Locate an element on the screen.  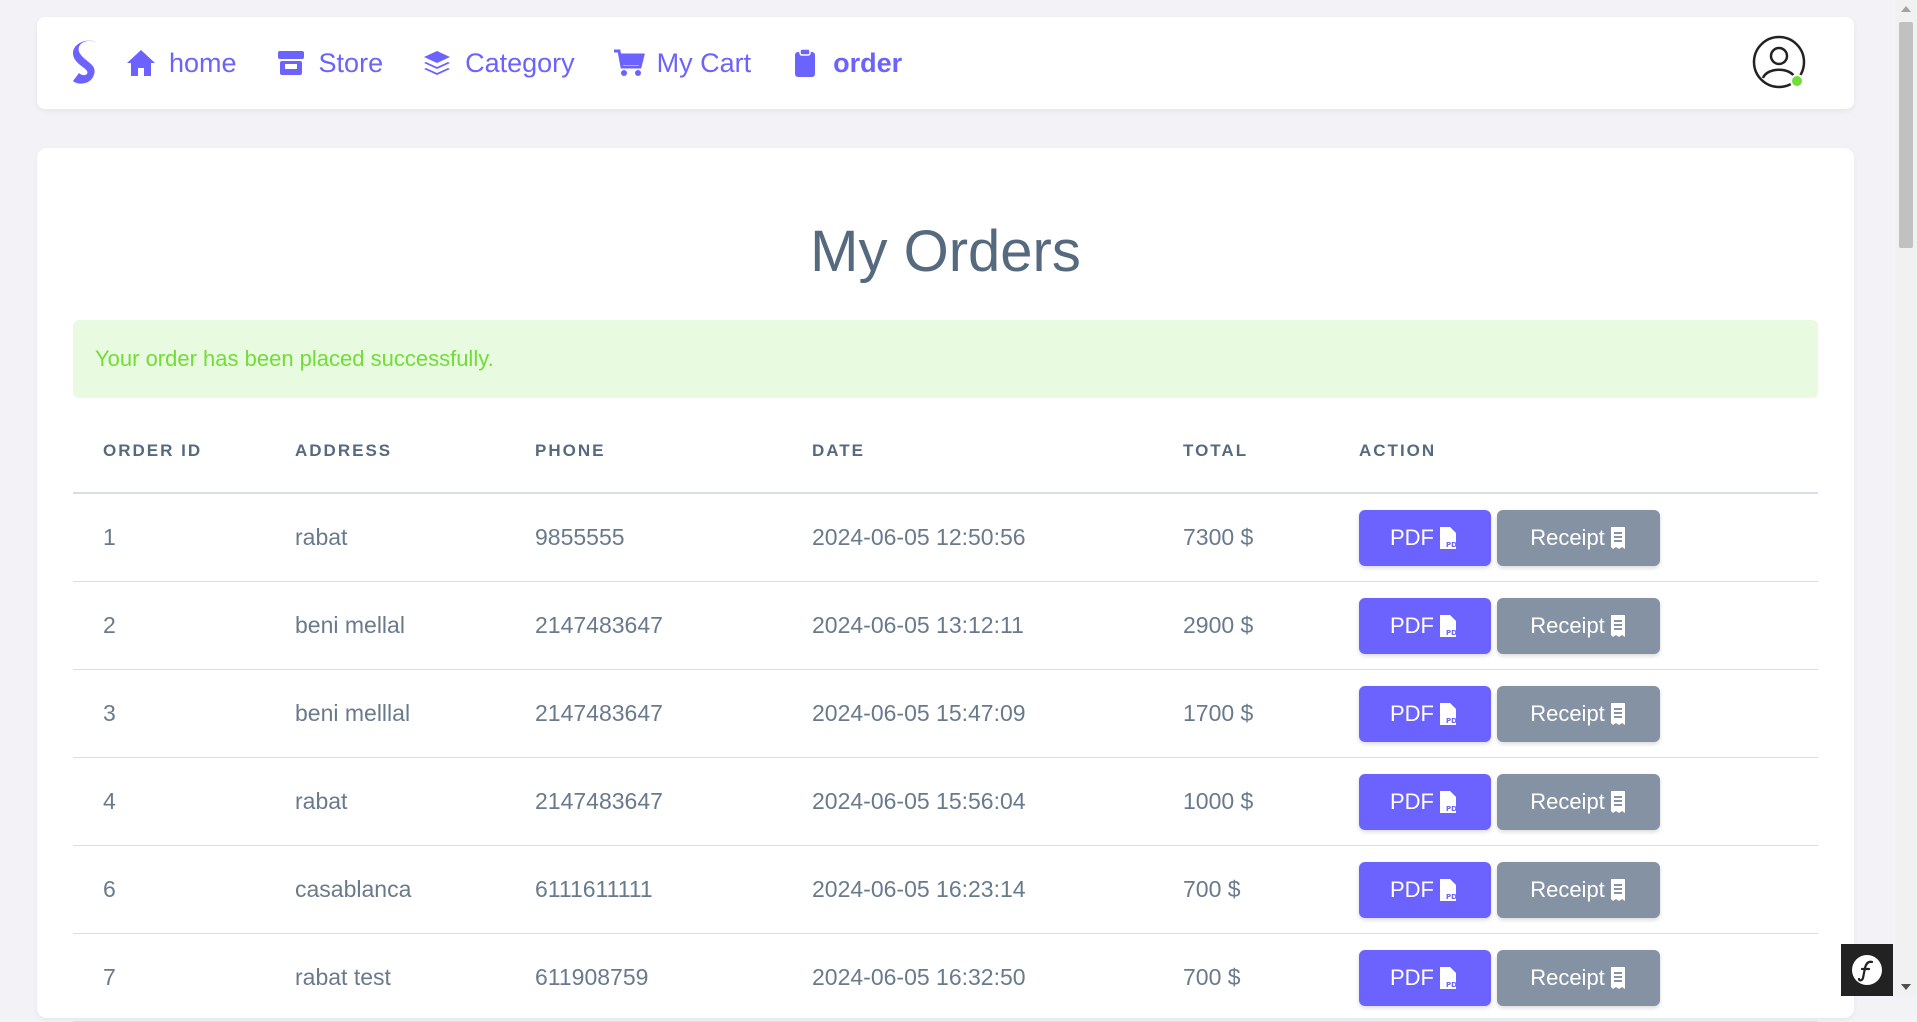
header-order-id: ORDER ID is located at coordinates (169, 452).